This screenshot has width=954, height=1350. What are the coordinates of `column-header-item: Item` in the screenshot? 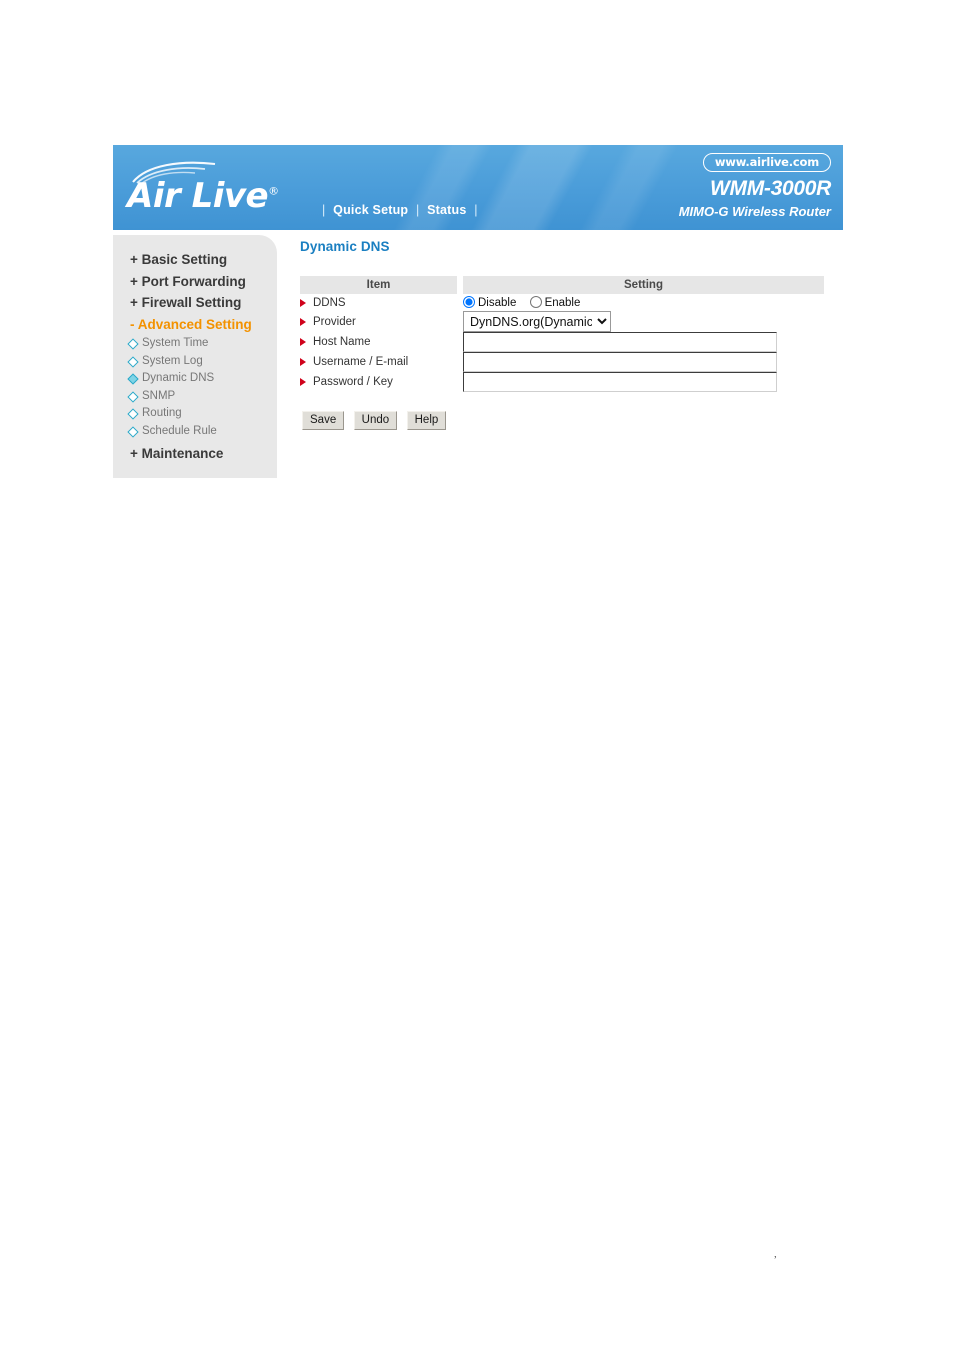 It's located at (378, 285).